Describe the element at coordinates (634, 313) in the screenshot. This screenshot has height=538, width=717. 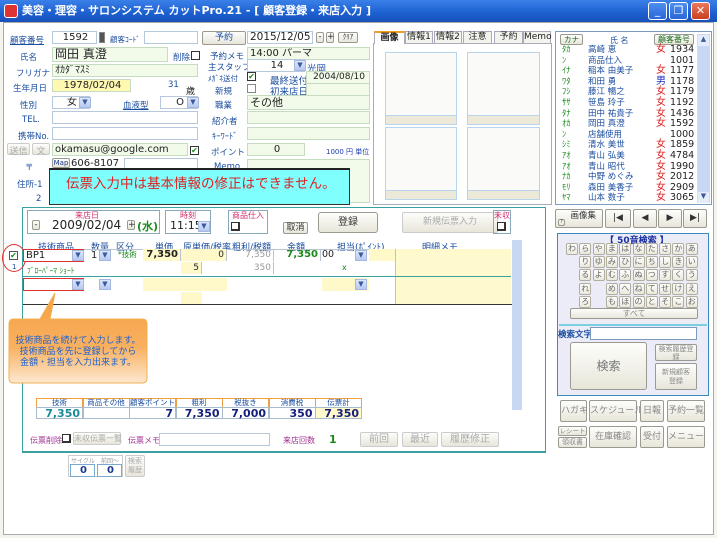
I see `kana-all-button: すべて` at that location.